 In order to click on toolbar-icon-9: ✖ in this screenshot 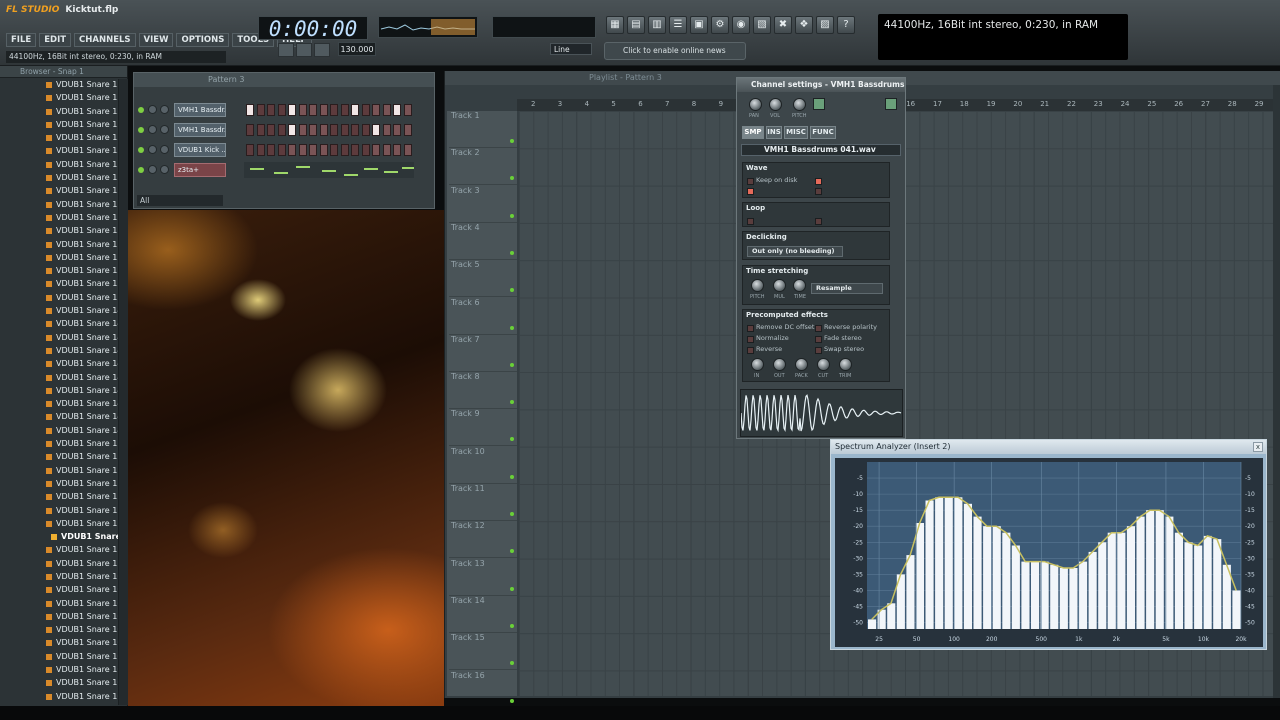, I will do `click(783, 25)`.